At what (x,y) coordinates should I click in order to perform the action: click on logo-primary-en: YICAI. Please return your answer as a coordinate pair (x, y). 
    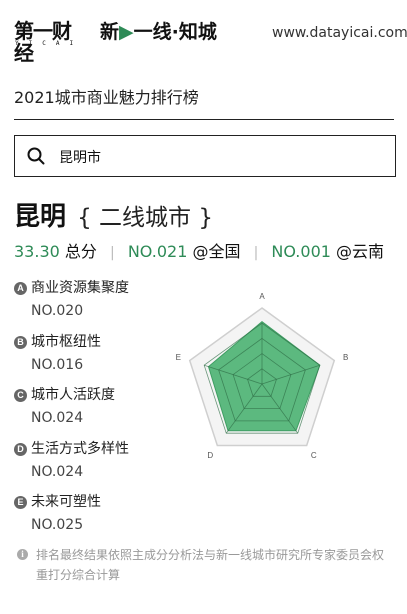
    Looking at the image, I should click on (49, 43).